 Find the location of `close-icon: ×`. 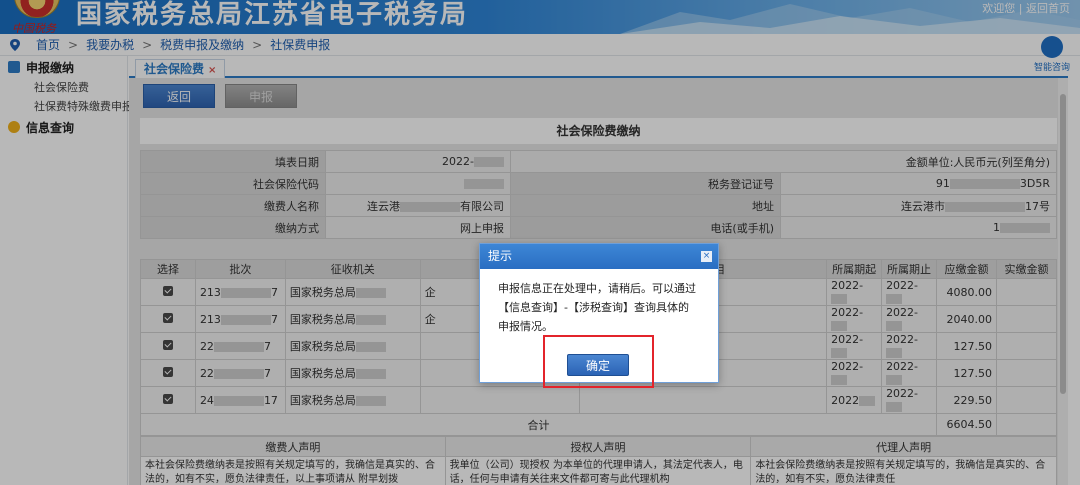

close-icon: × is located at coordinates (706, 256).